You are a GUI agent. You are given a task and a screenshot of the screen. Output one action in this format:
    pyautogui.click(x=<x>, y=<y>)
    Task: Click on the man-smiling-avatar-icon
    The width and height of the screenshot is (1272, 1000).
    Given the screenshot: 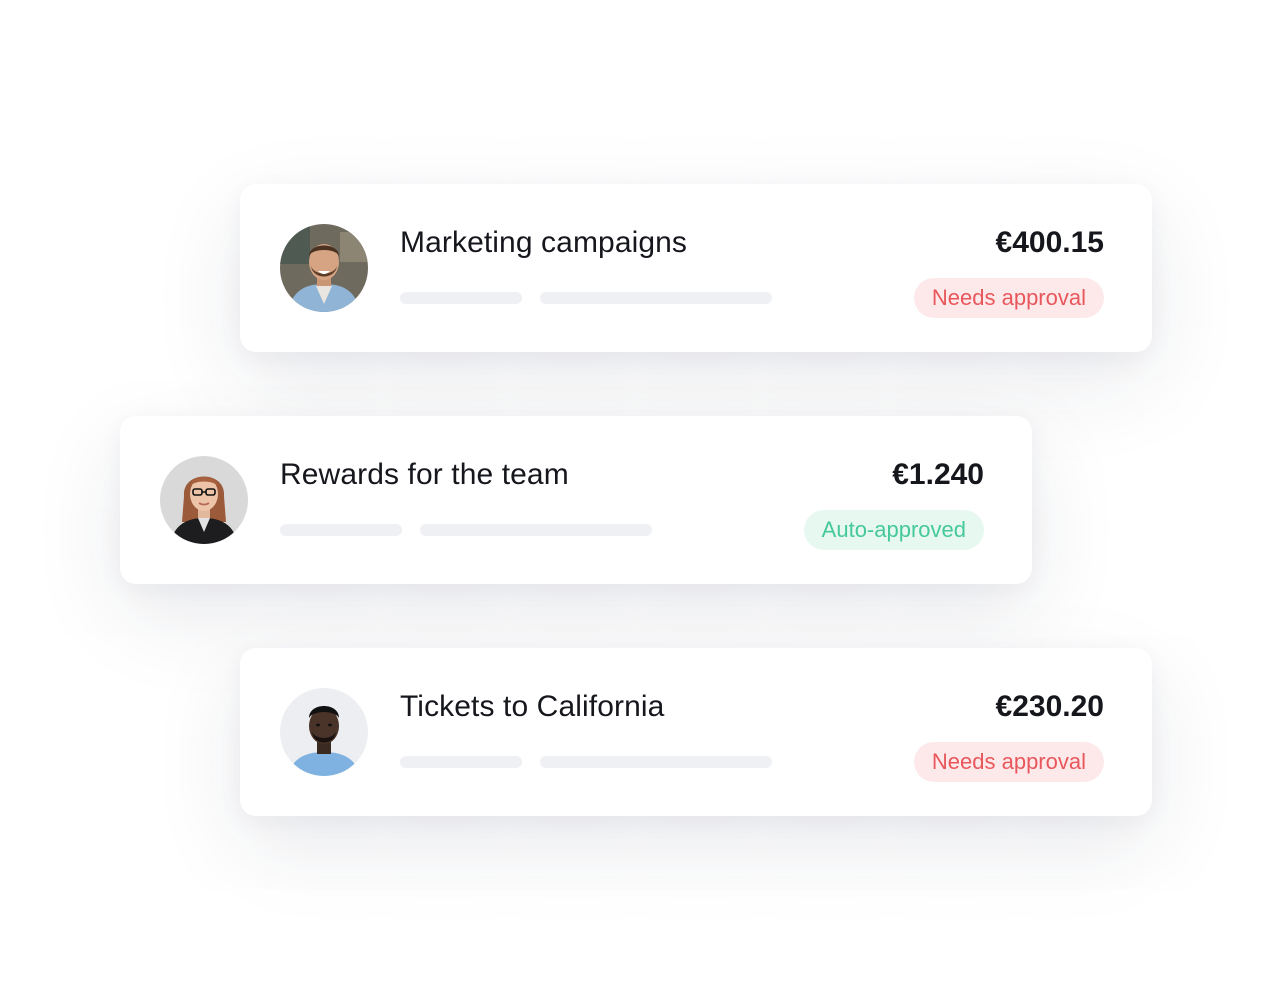 What is the action you would take?
    pyautogui.click(x=324, y=268)
    